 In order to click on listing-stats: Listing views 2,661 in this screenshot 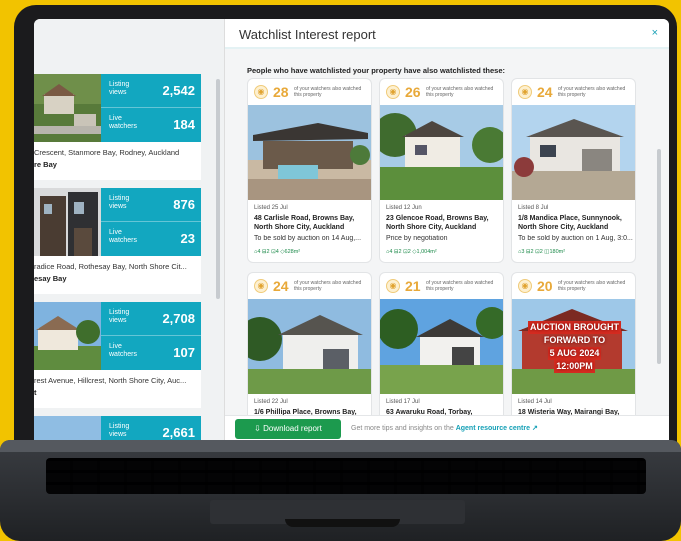, I will do `click(151, 428)`.